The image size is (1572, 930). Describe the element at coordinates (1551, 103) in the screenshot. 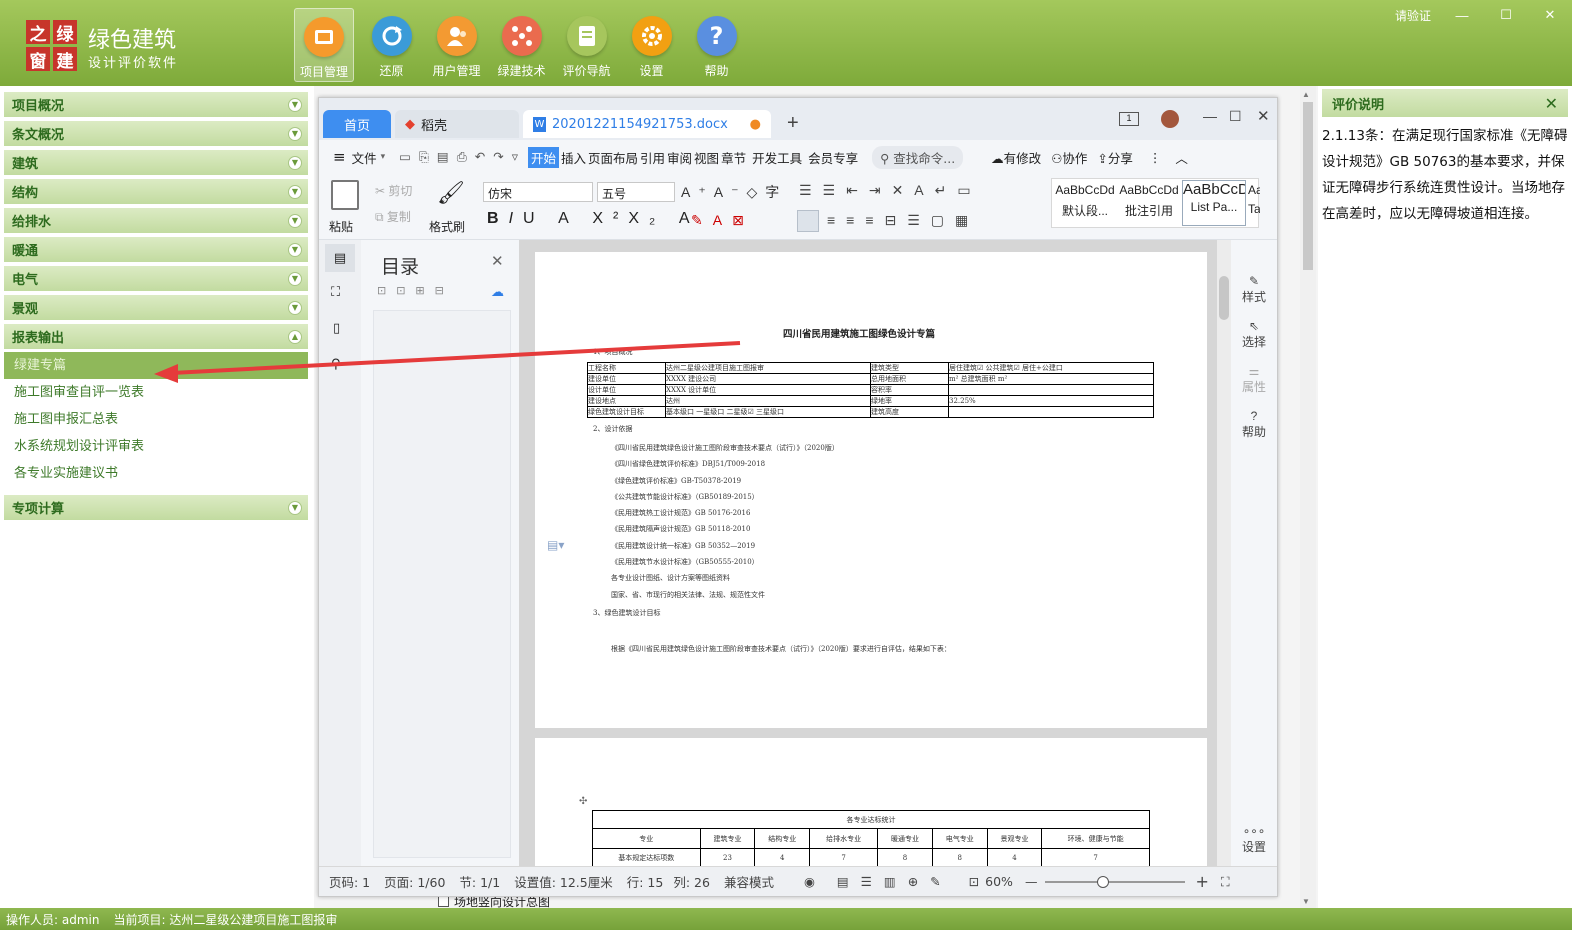

I see `close-icon: ✕` at that location.